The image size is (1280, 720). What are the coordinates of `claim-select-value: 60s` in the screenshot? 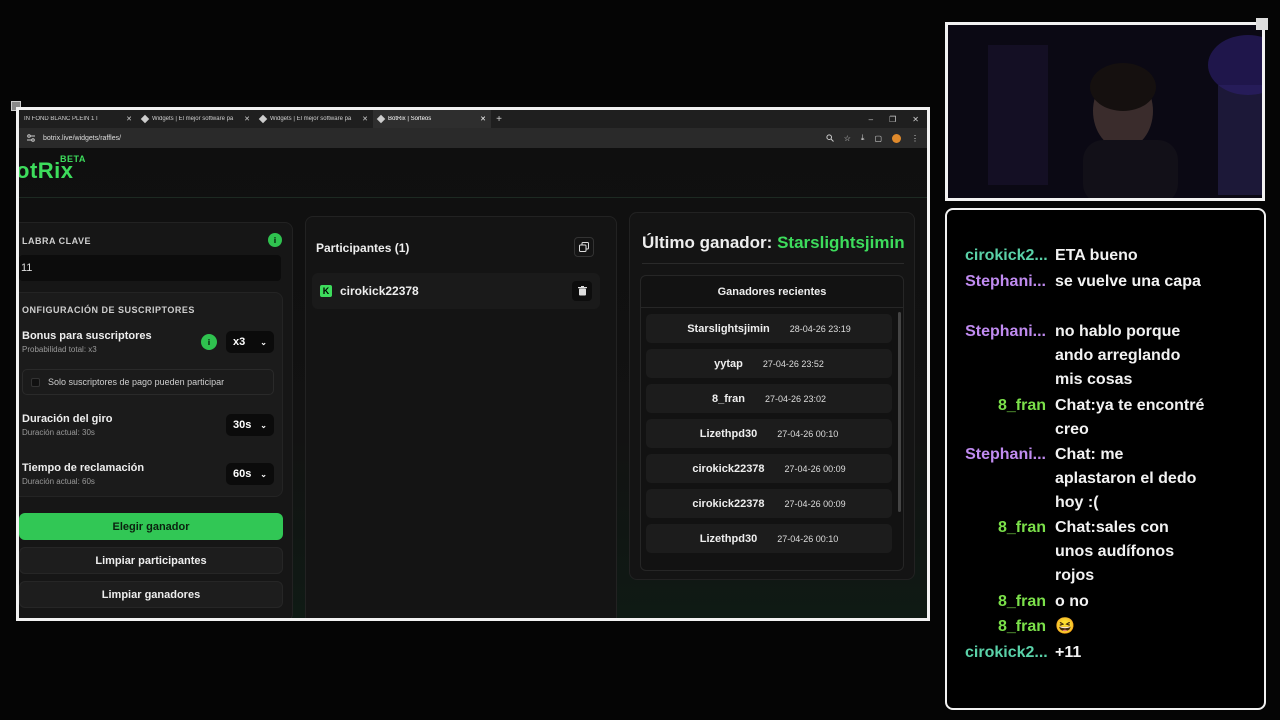 It's located at (242, 474).